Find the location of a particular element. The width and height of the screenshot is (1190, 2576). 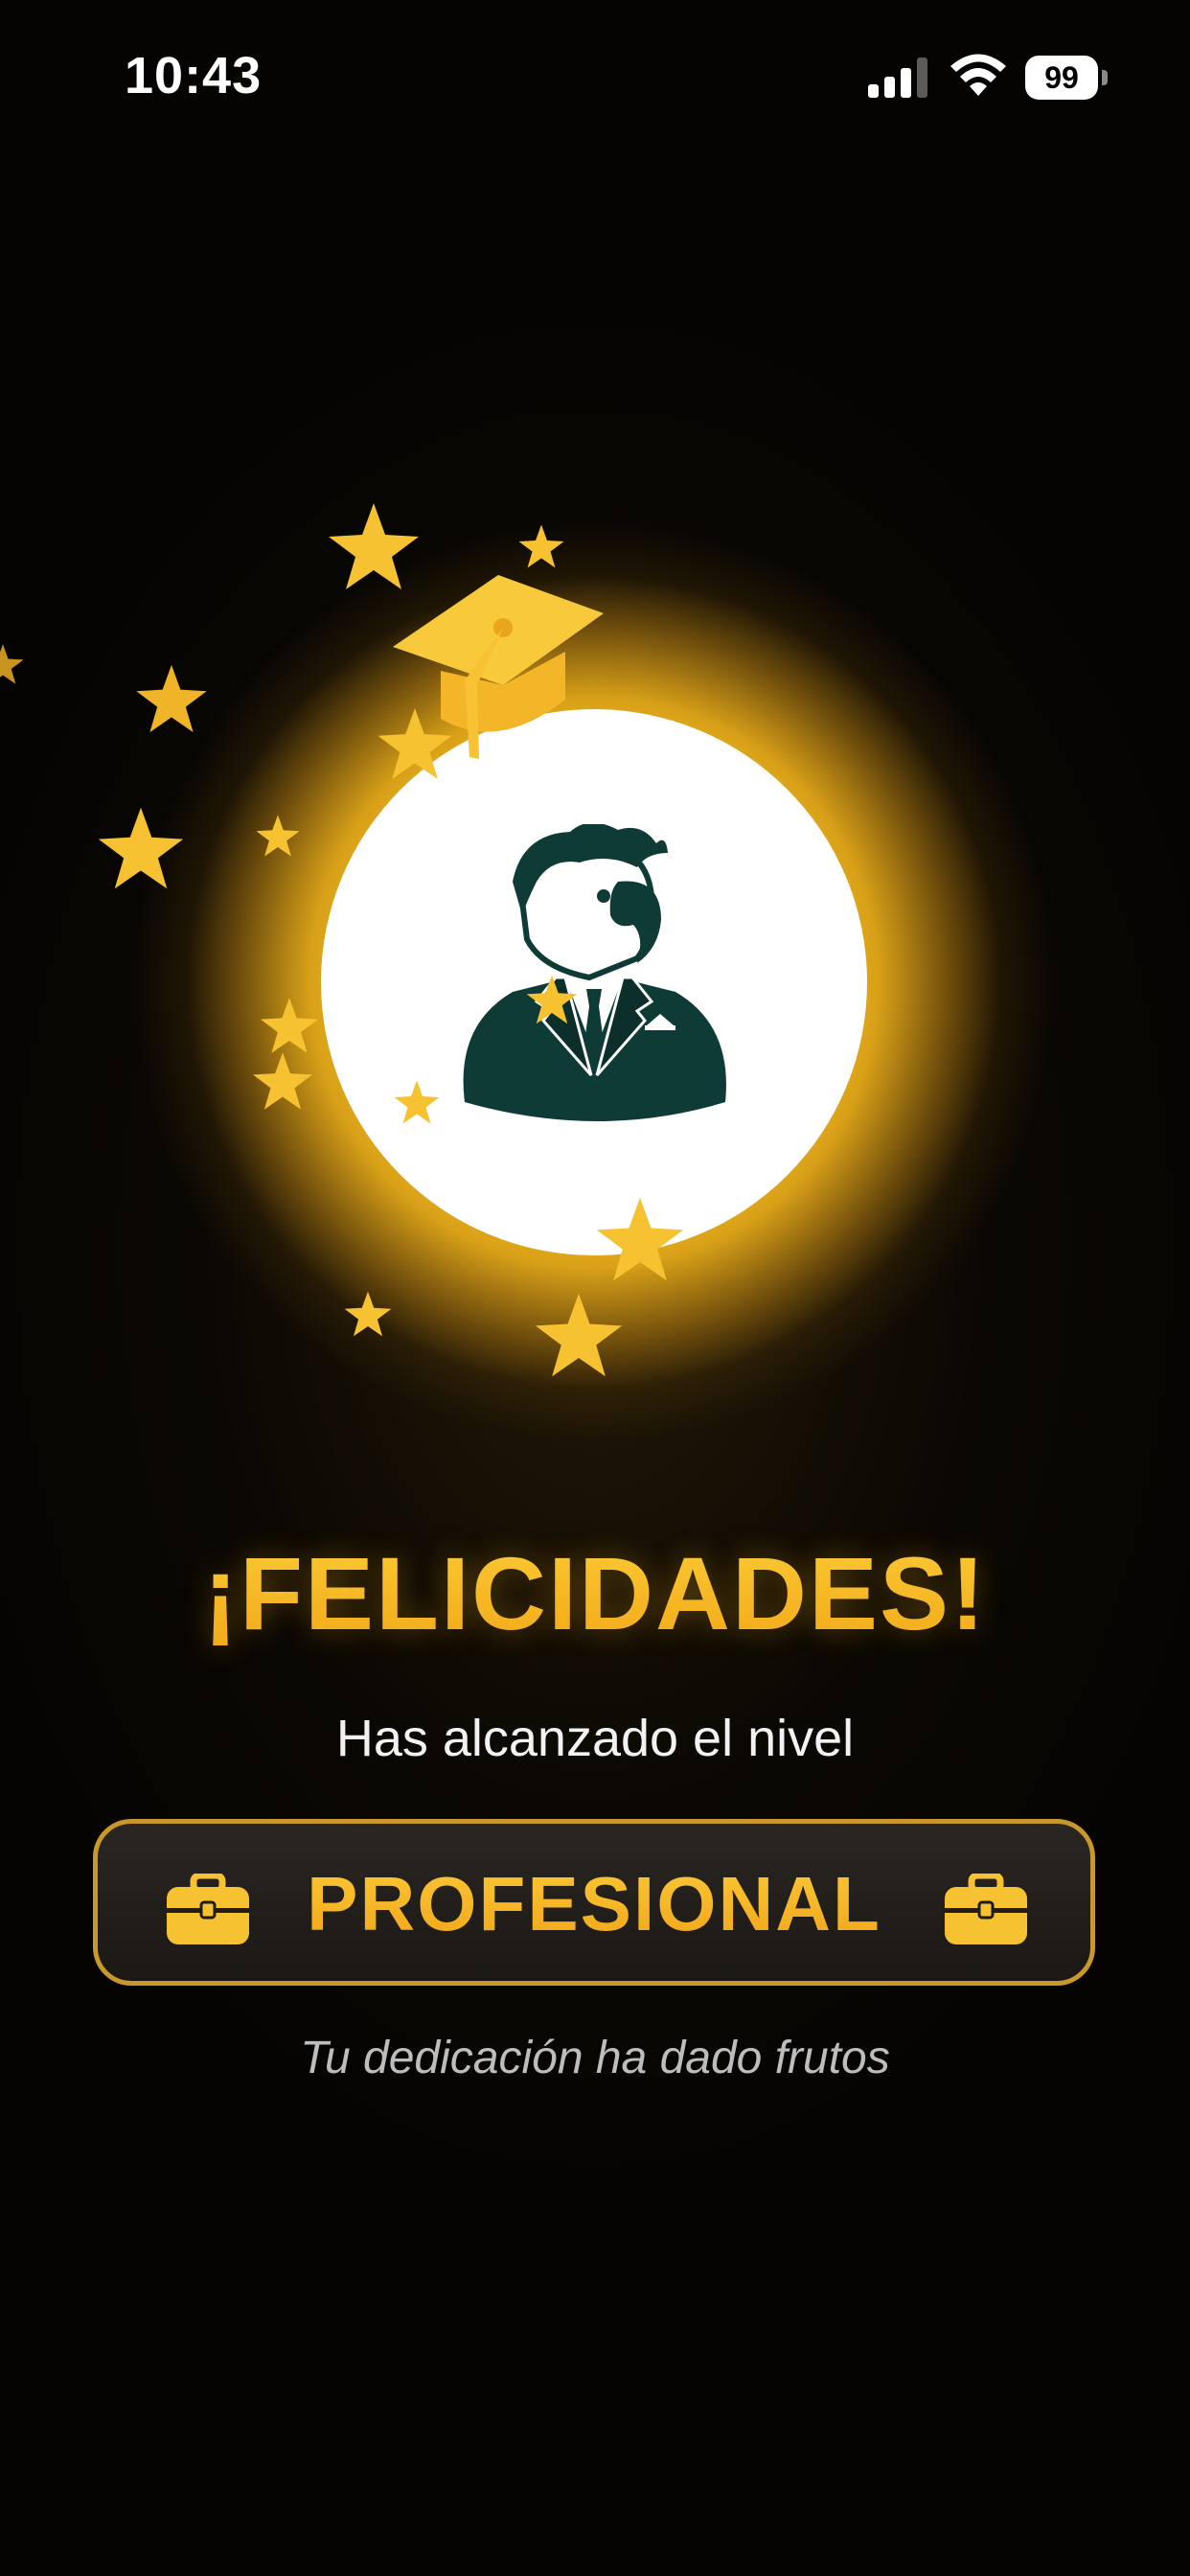

cellular-signal-icon is located at coordinates (899, 78).